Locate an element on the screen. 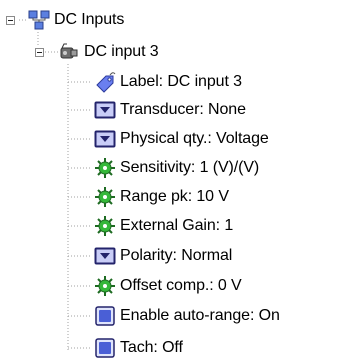 The height and width of the screenshot is (360, 363). property-text: Physical qty.: Voltage is located at coordinates (194, 138).